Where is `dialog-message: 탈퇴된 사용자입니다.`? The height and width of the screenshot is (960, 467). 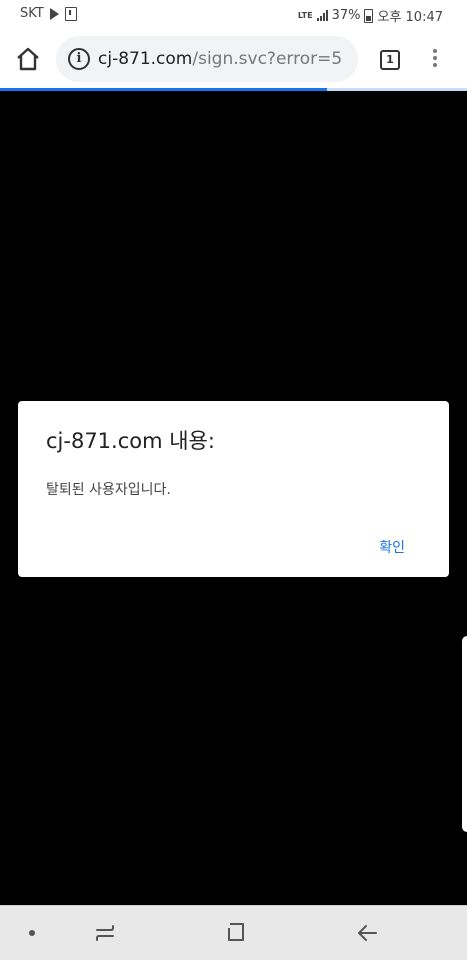 dialog-message: 탈퇴된 사용자입니다. is located at coordinates (108, 490).